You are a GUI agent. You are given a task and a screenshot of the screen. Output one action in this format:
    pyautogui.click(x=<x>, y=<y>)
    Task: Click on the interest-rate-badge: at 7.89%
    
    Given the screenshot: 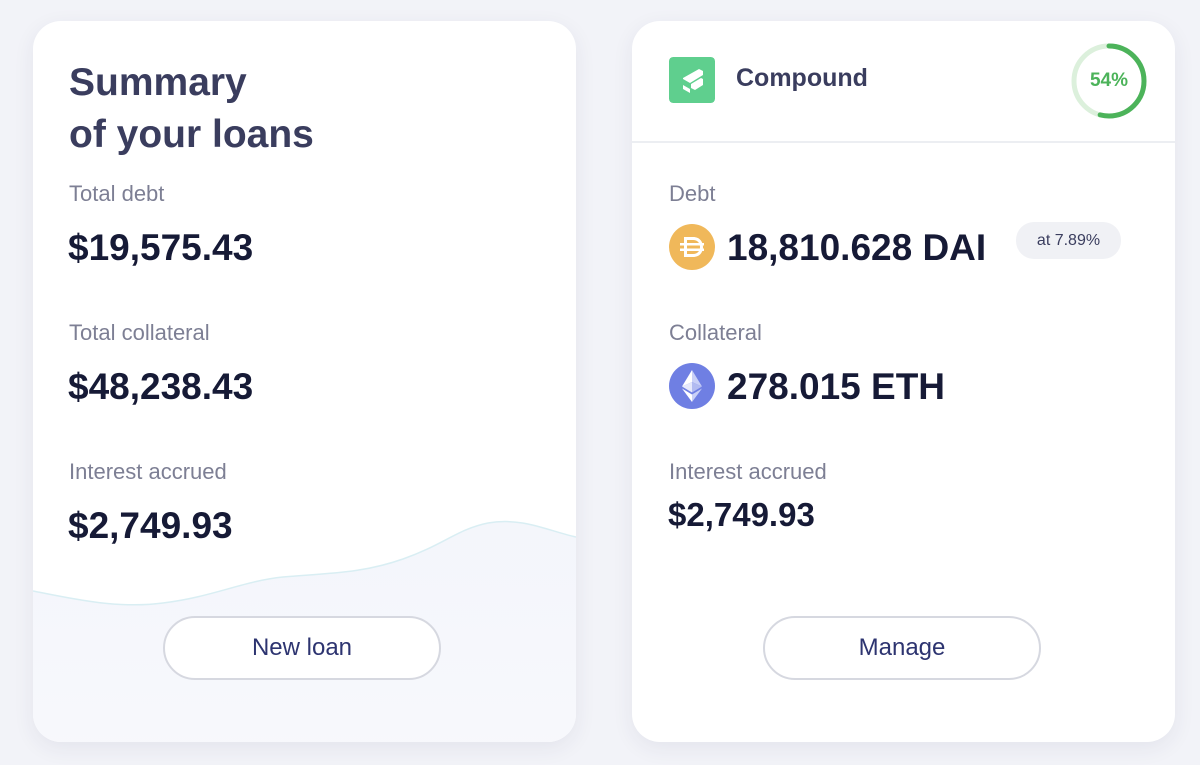 What is the action you would take?
    pyautogui.click(x=1068, y=240)
    